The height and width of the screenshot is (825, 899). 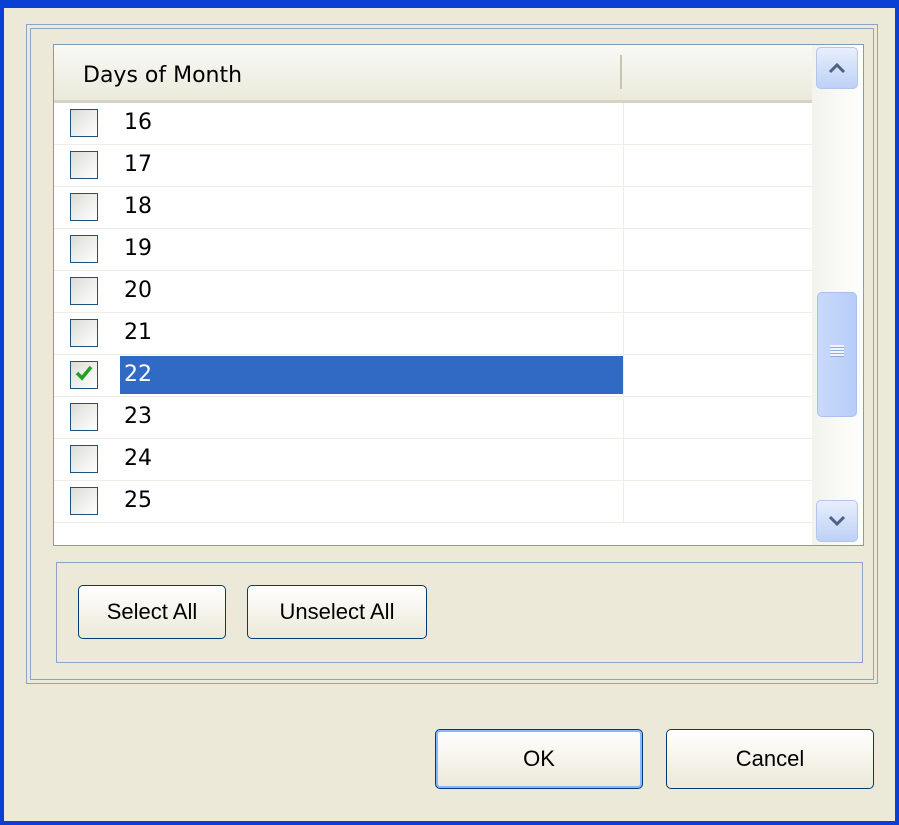 I want to click on list-item: 18, so click(x=433, y=208).